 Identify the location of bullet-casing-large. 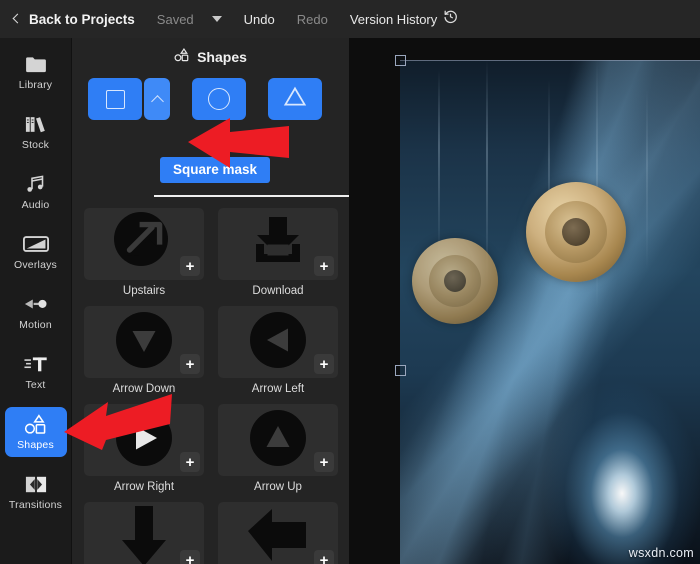
(576, 232).